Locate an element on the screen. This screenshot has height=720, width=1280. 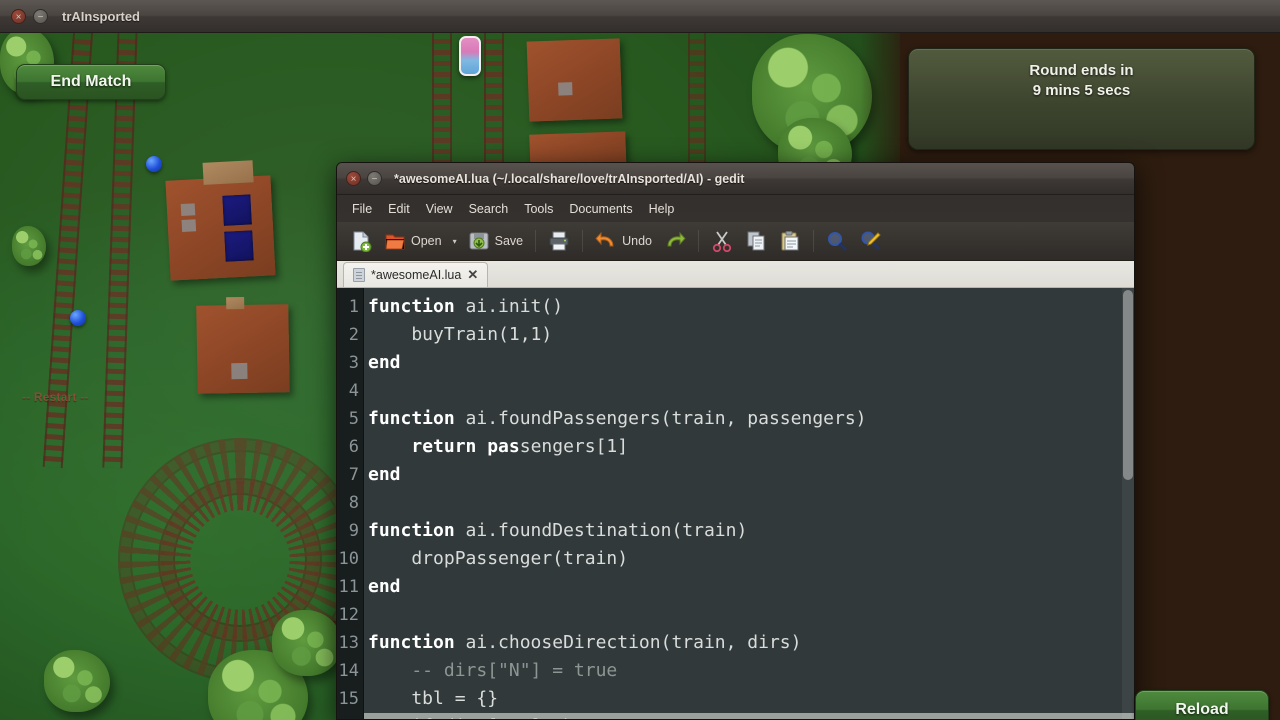
new-document-button is located at coordinates (361, 241).